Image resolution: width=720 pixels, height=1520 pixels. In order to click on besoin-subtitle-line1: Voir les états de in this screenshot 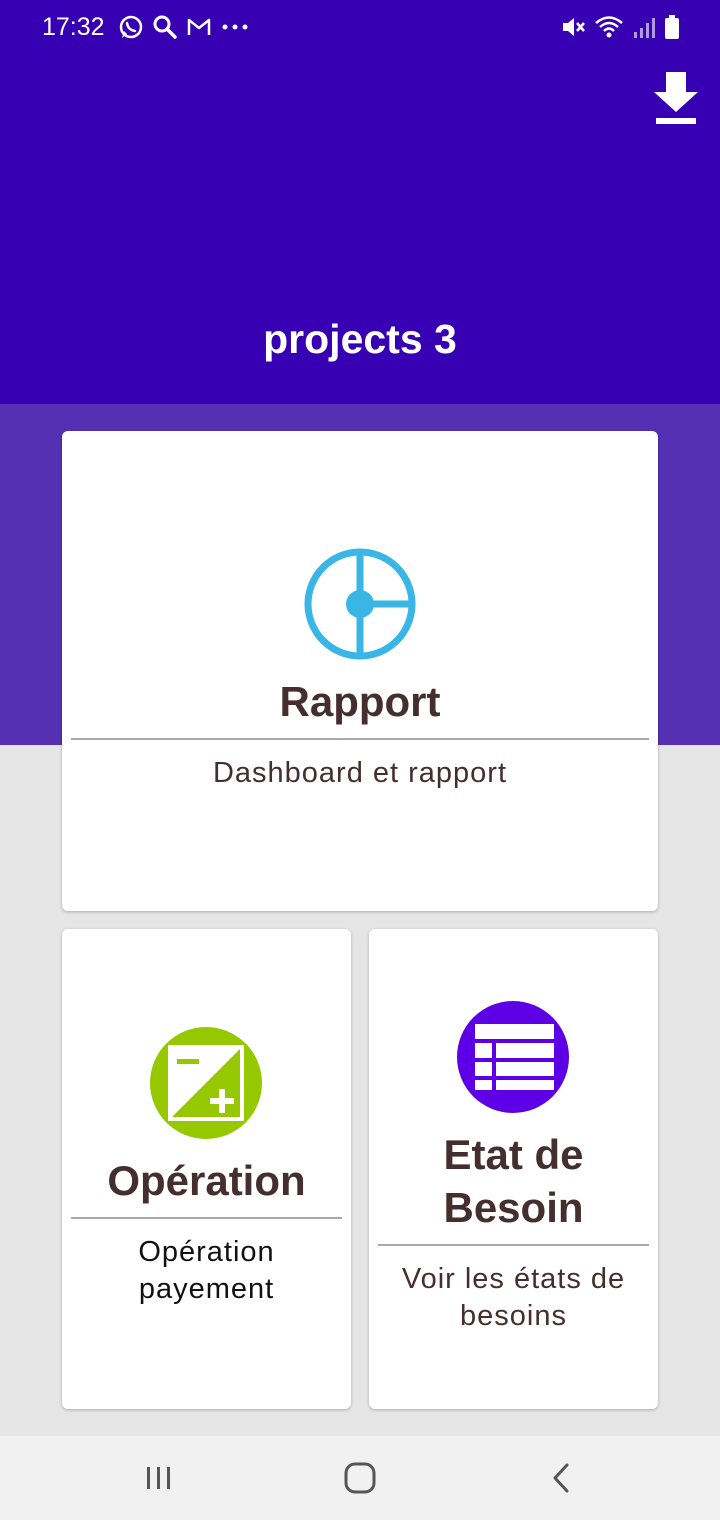, I will do `click(513, 1279)`.